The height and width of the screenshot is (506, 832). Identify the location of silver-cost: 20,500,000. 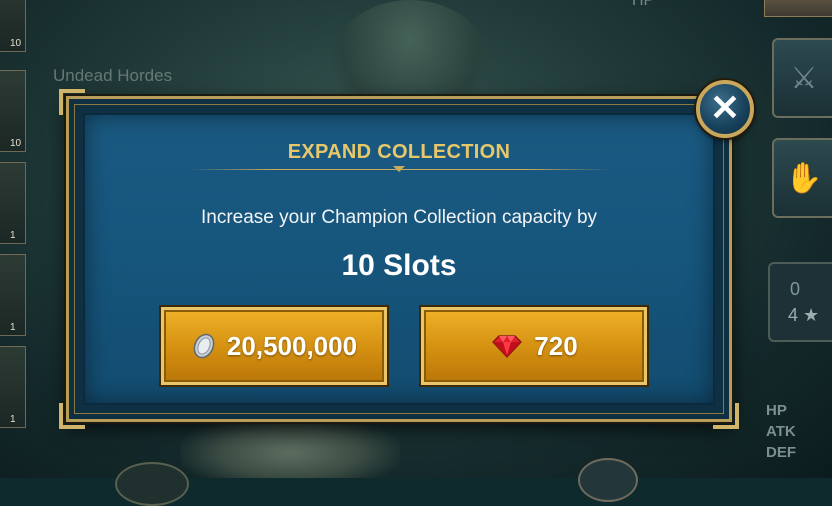
(292, 345).